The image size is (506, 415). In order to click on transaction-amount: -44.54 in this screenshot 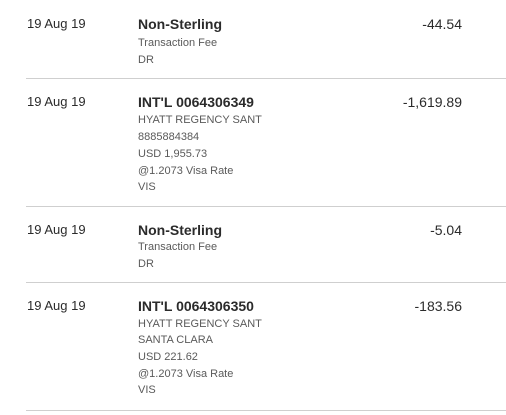, I will do `click(442, 24)`.